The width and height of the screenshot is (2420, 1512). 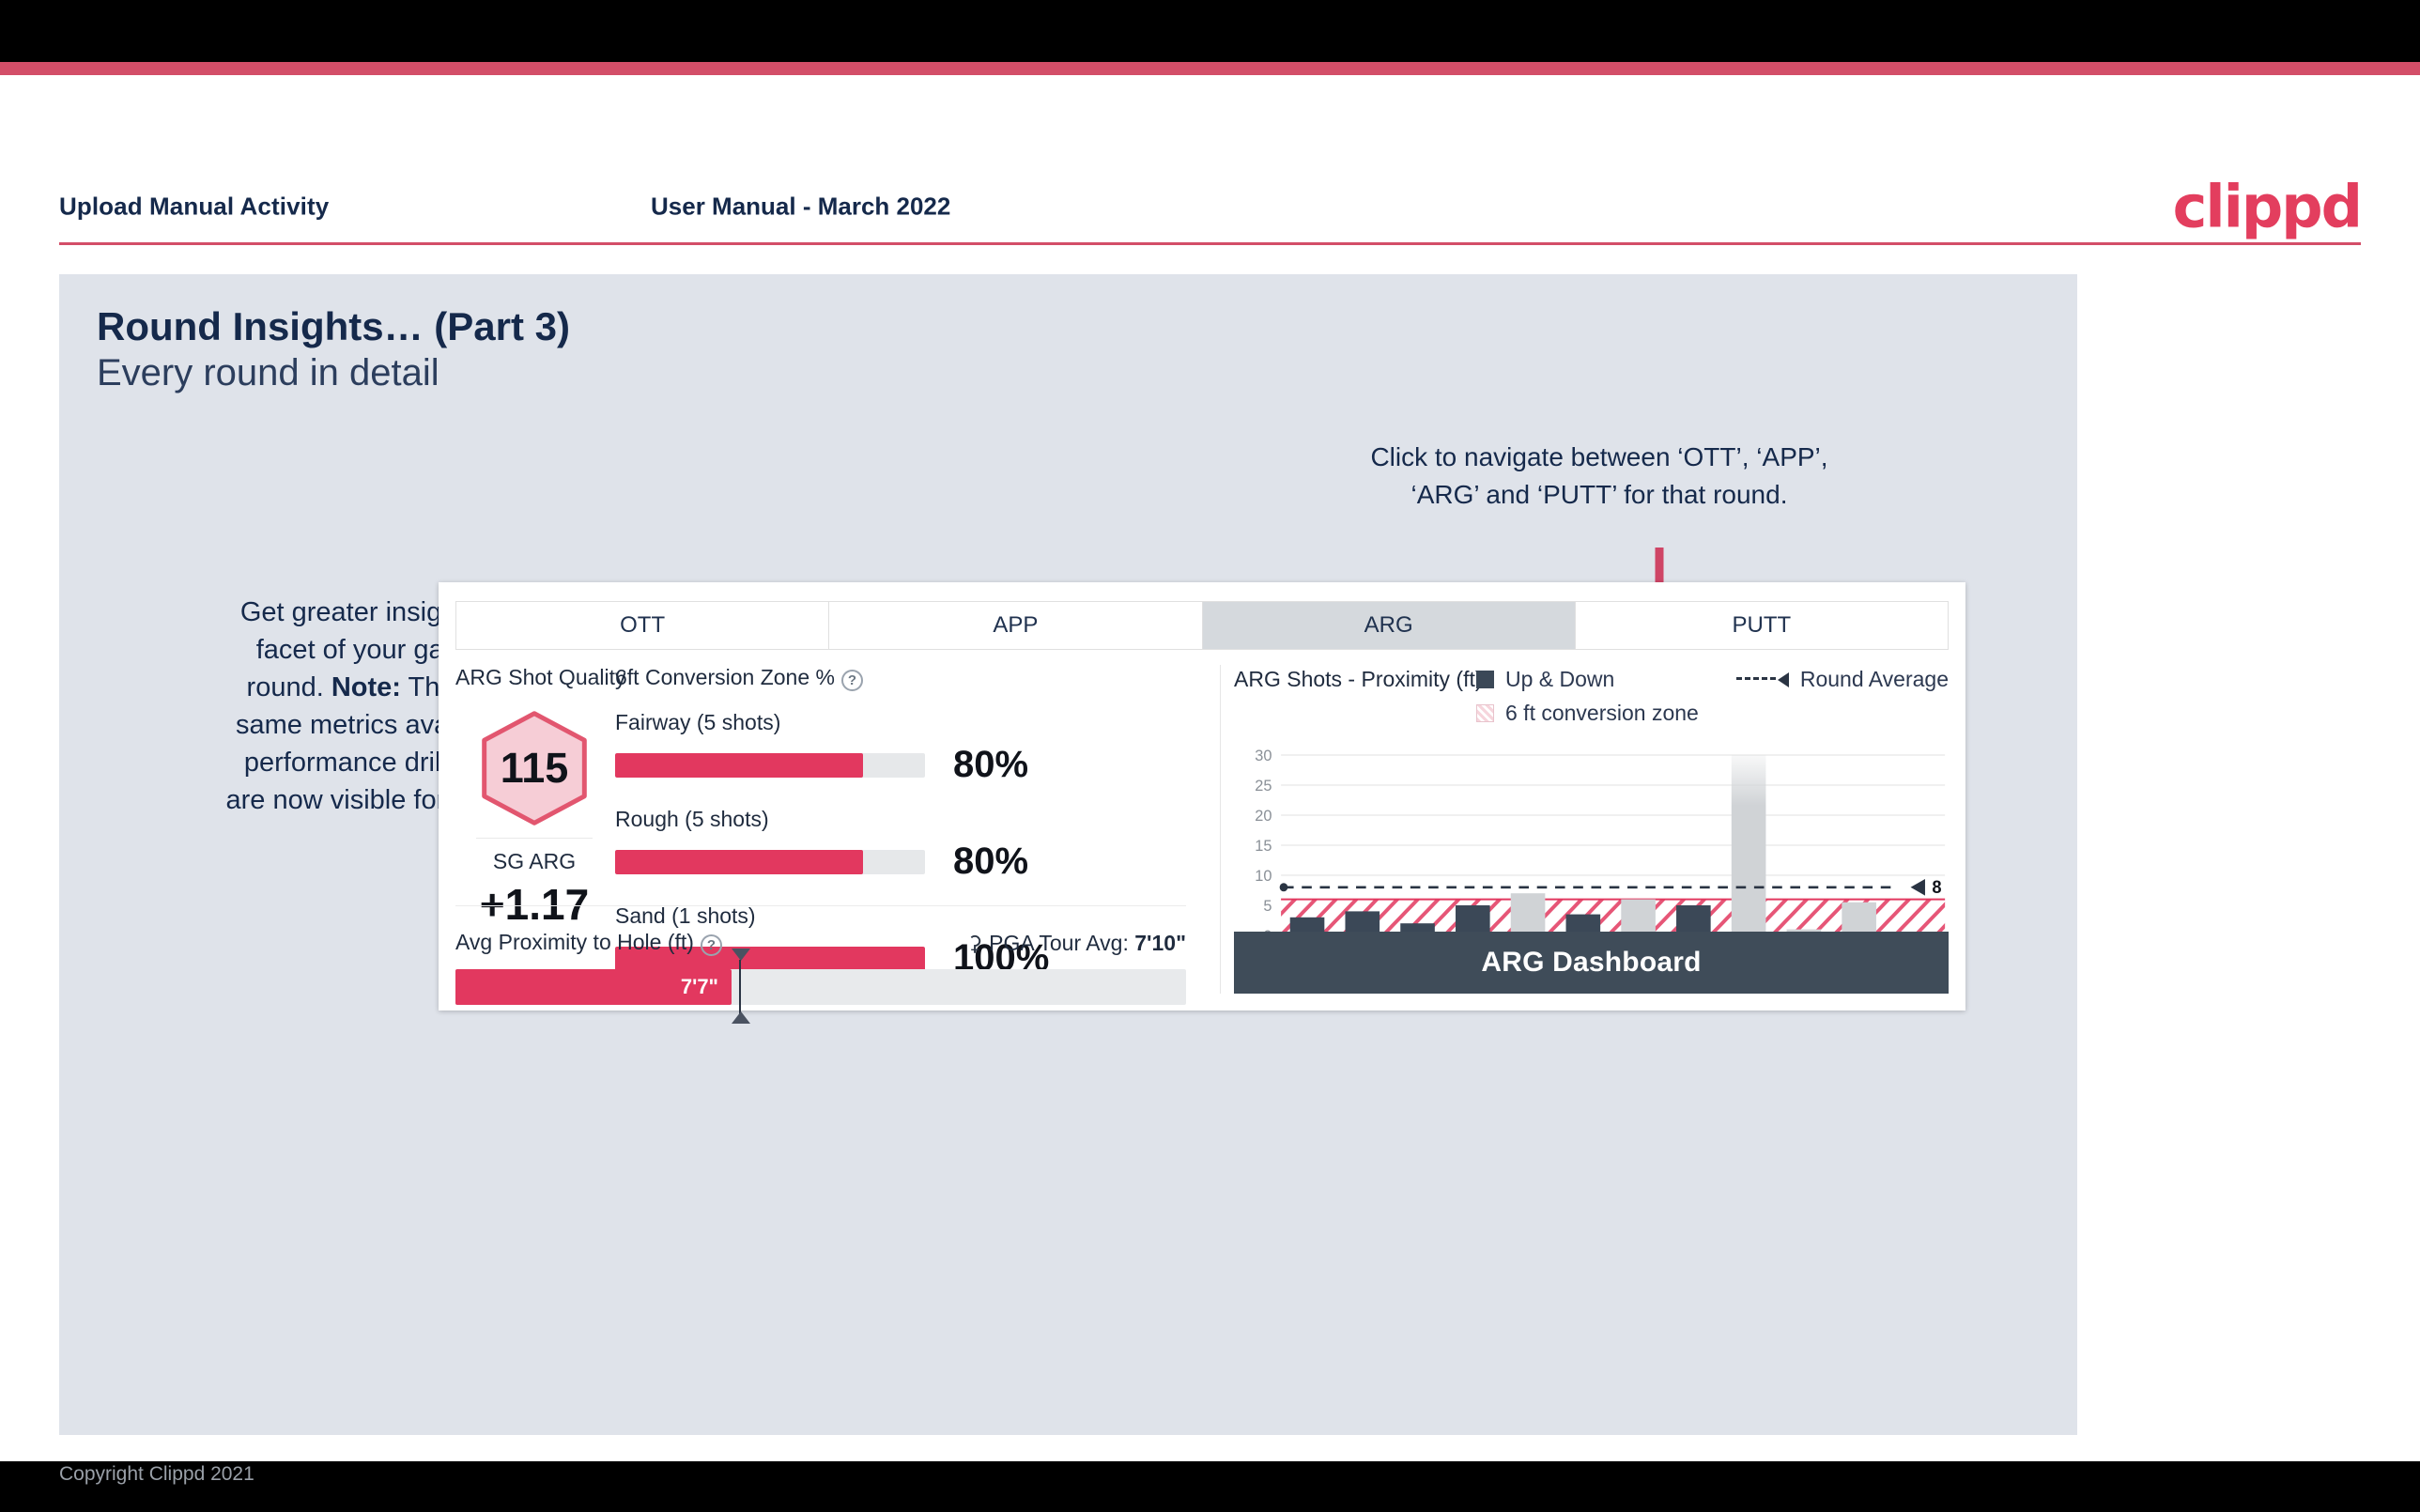 I want to click on square-swatch-icon, so click(x=1485, y=680).